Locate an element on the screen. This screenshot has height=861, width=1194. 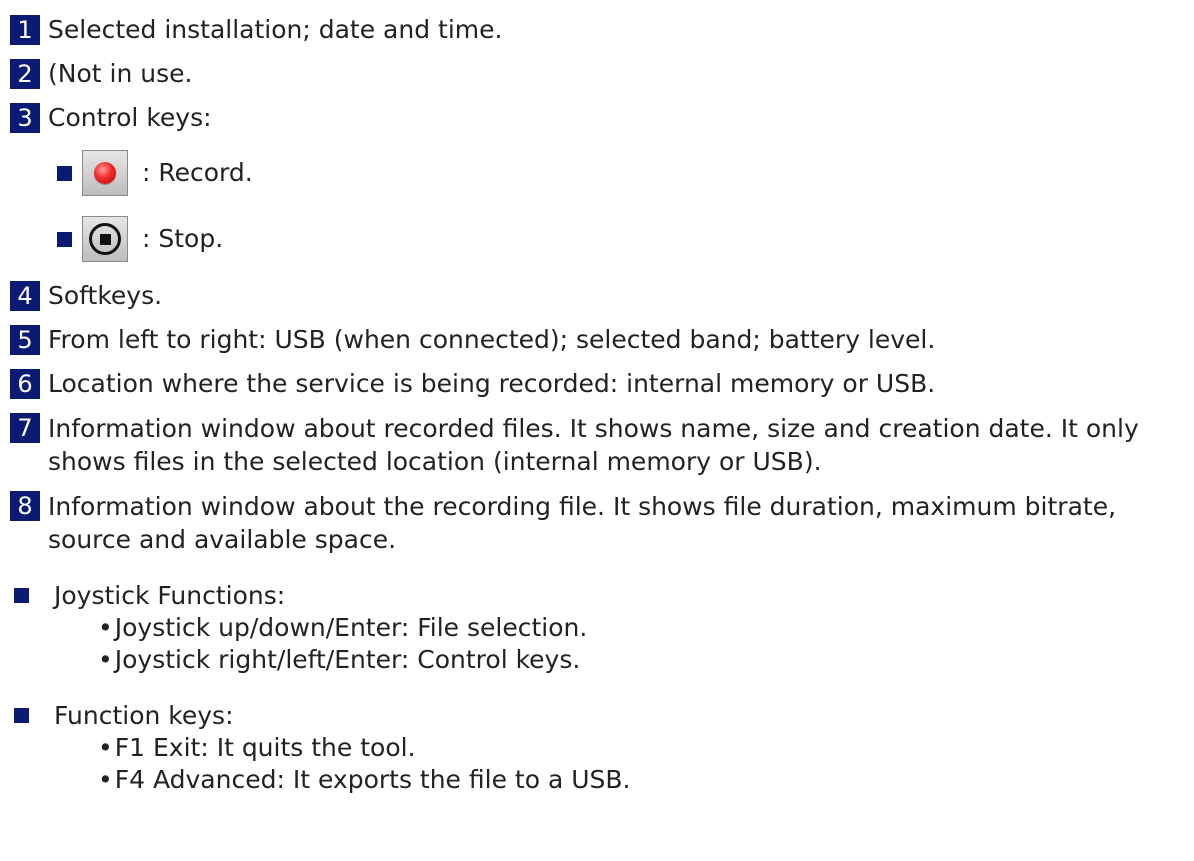
number-badge: 6 is located at coordinates (25, 384).